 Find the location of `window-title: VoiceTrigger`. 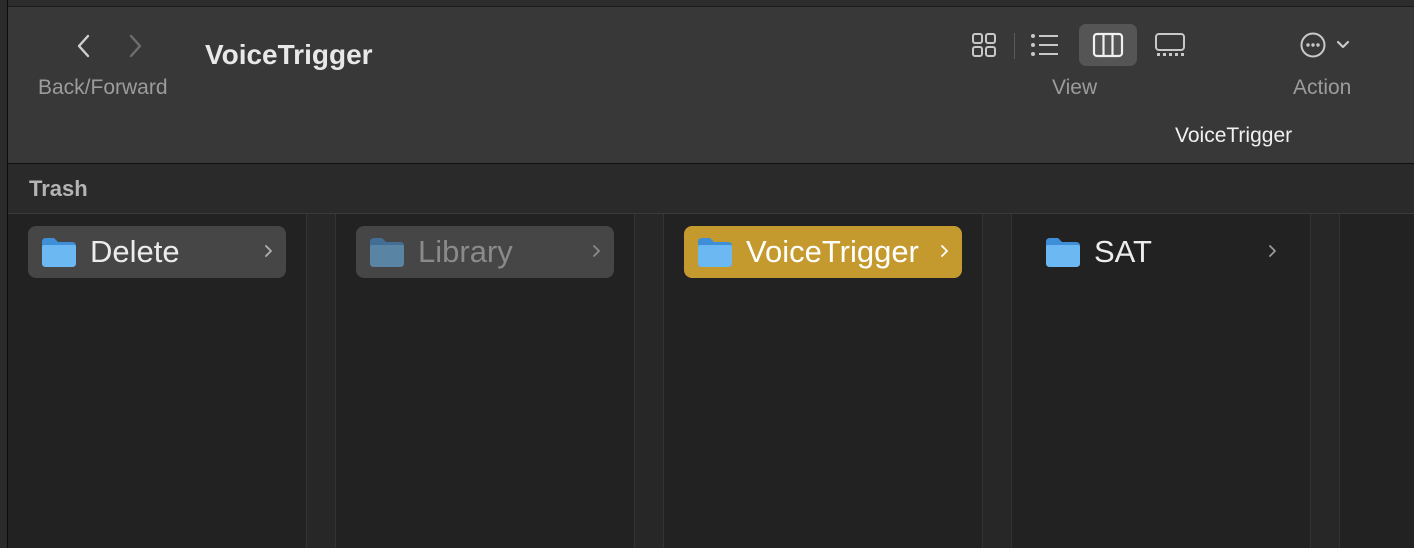

window-title: VoiceTrigger is located at coordinates (289, 54).